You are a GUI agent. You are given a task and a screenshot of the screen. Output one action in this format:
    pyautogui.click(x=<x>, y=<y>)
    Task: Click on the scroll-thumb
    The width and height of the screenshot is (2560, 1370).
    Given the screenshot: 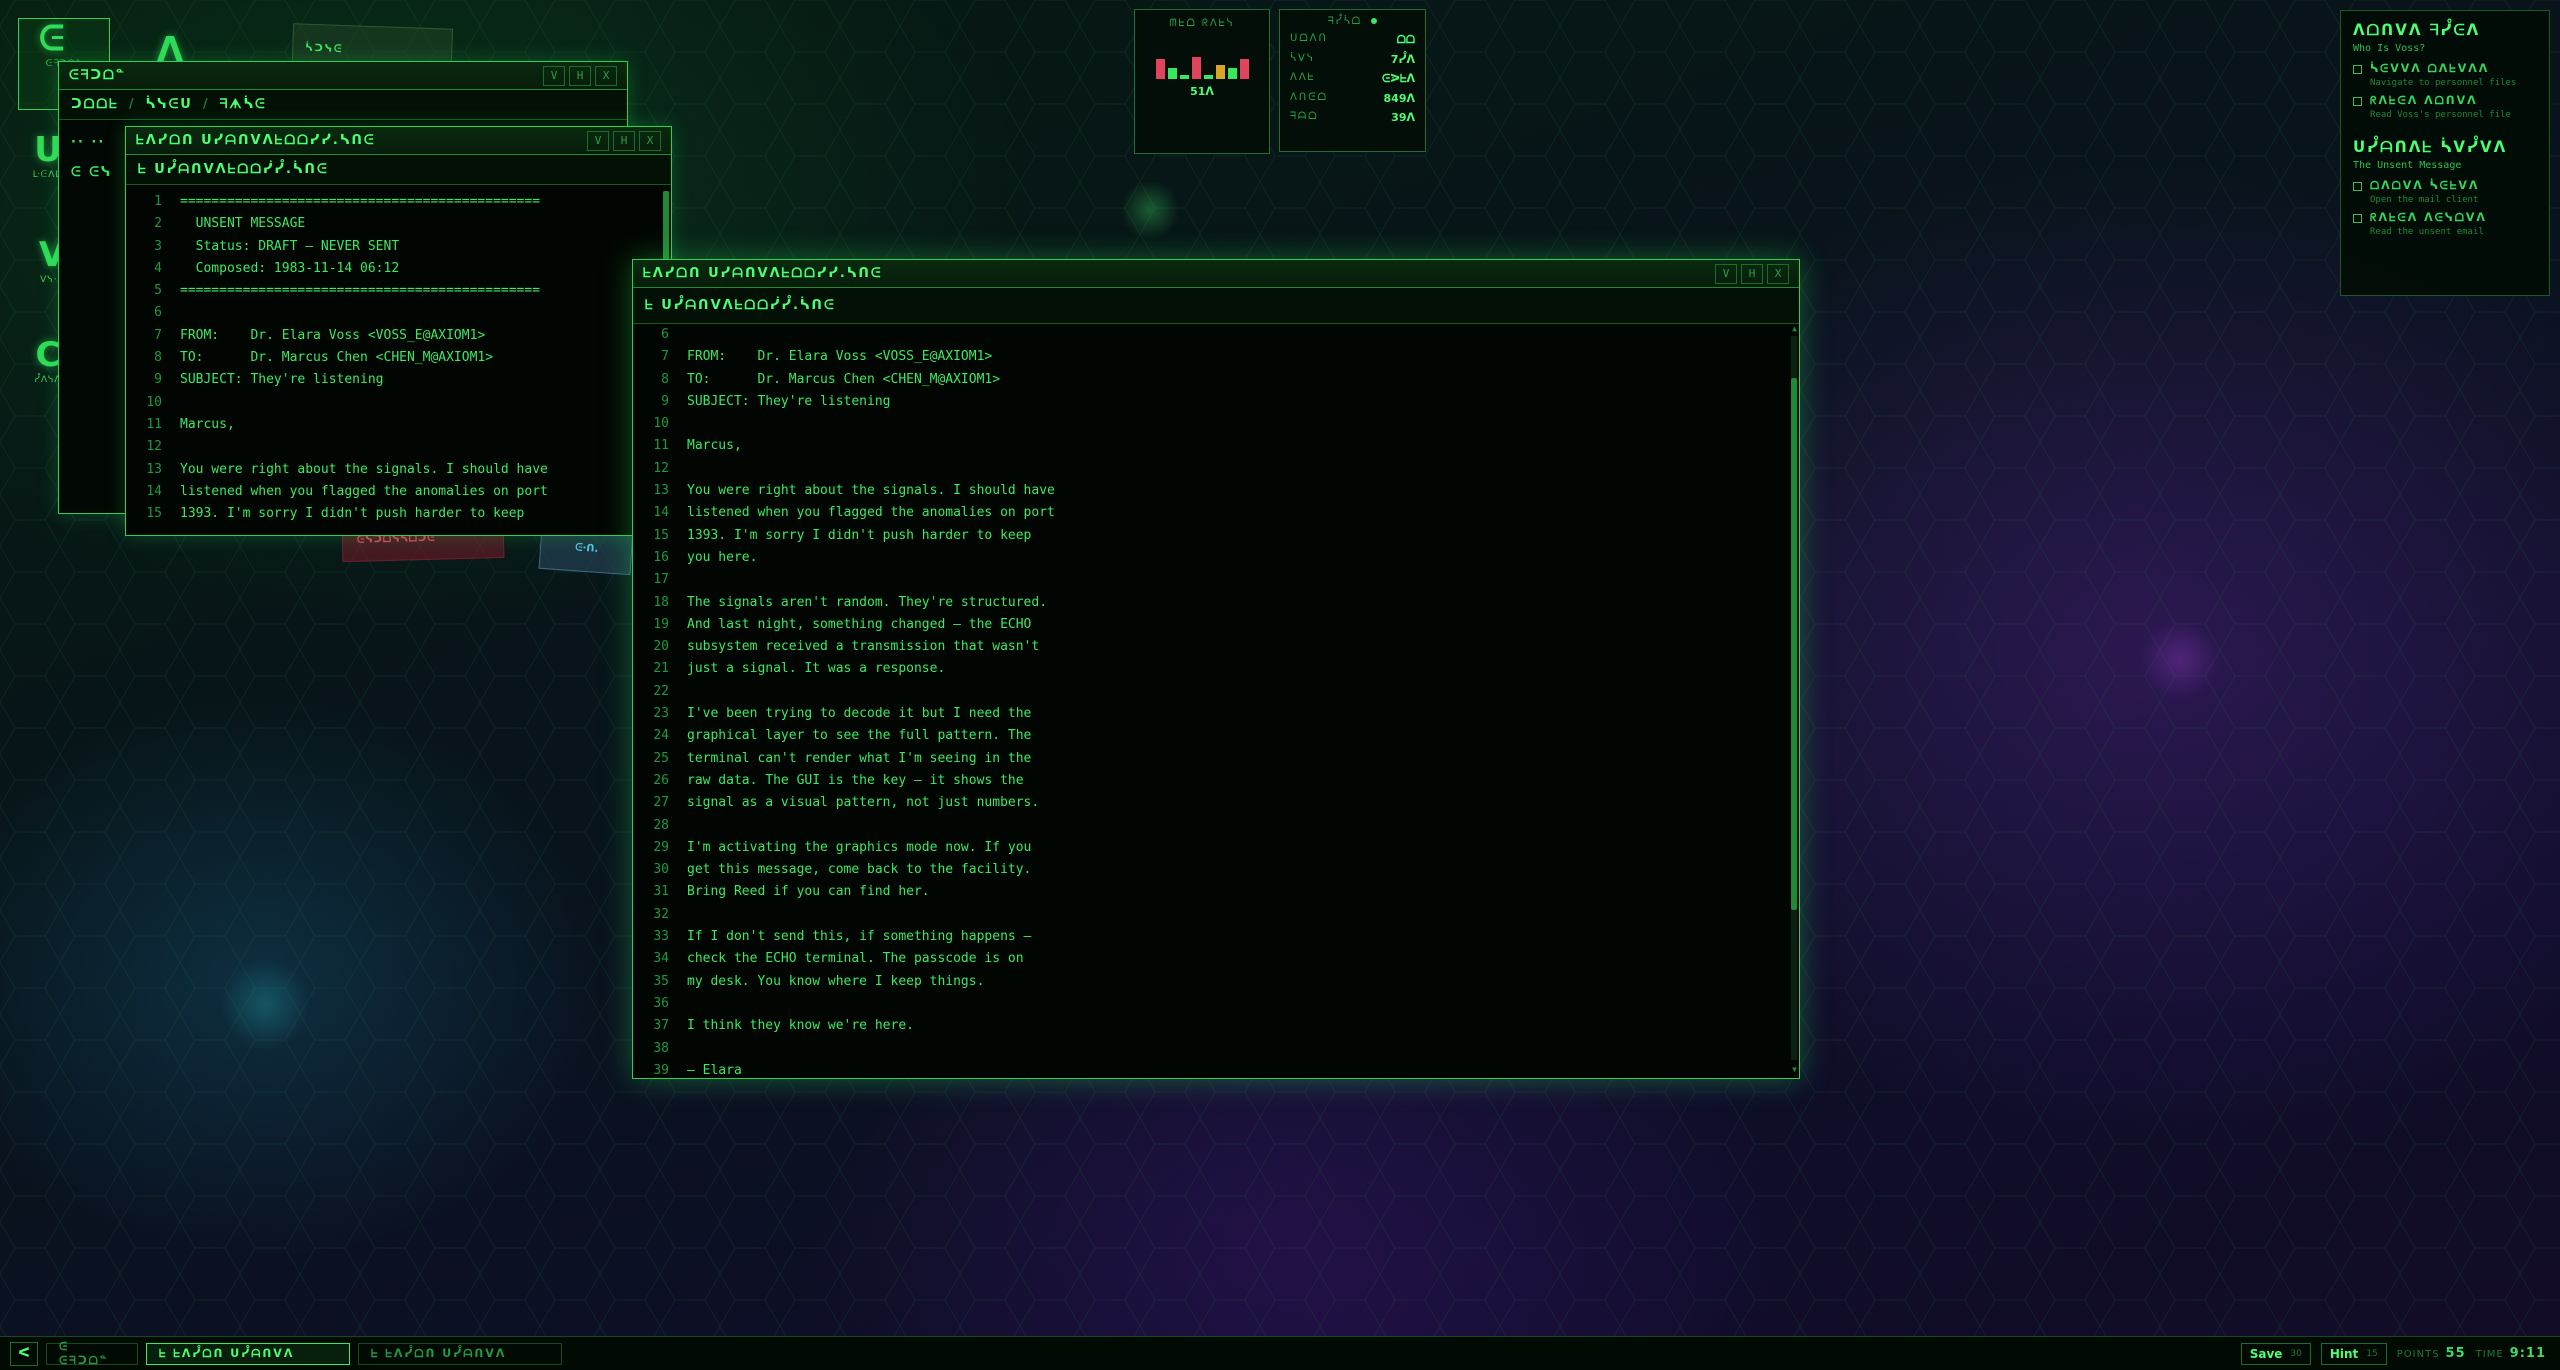 What is the action you would take?
    pyautogui.click(x=1794, y=644)
    